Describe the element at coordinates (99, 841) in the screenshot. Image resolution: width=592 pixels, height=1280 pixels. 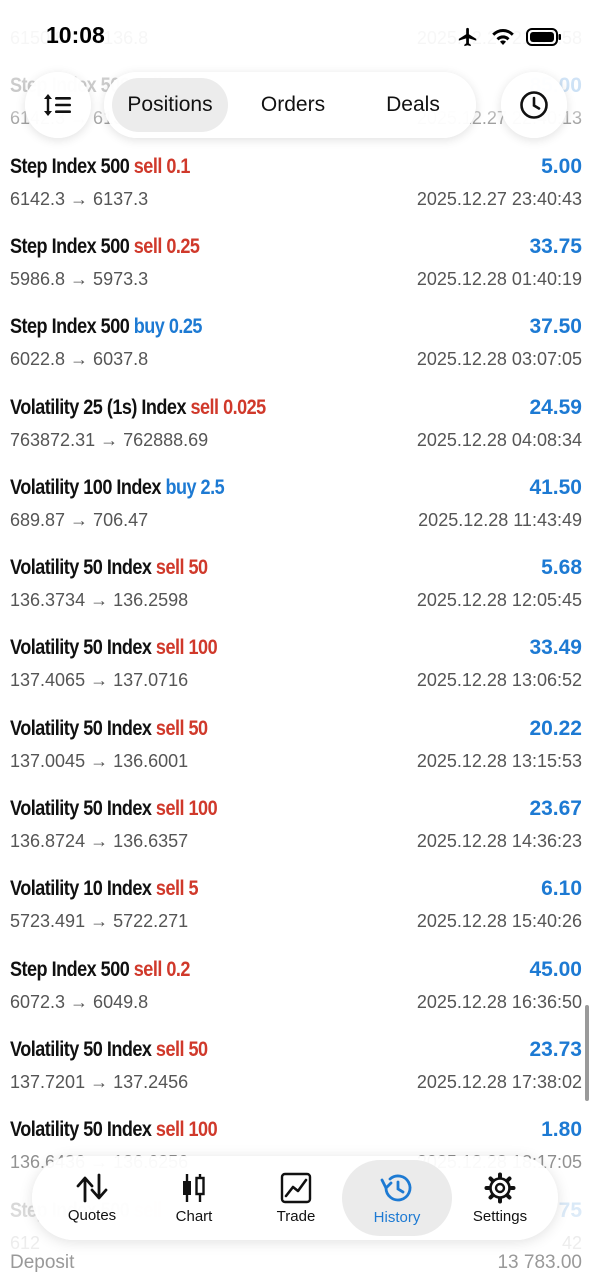
I see `deal-prices: 136.8724 → 136.6357` at that location.